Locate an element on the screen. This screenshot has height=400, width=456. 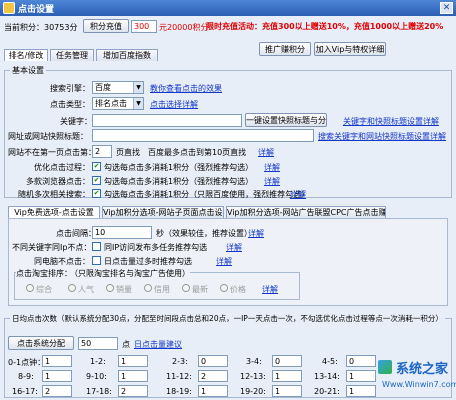
same-computer-label: 同电脑不点击： is located at coordinates (62, 261).